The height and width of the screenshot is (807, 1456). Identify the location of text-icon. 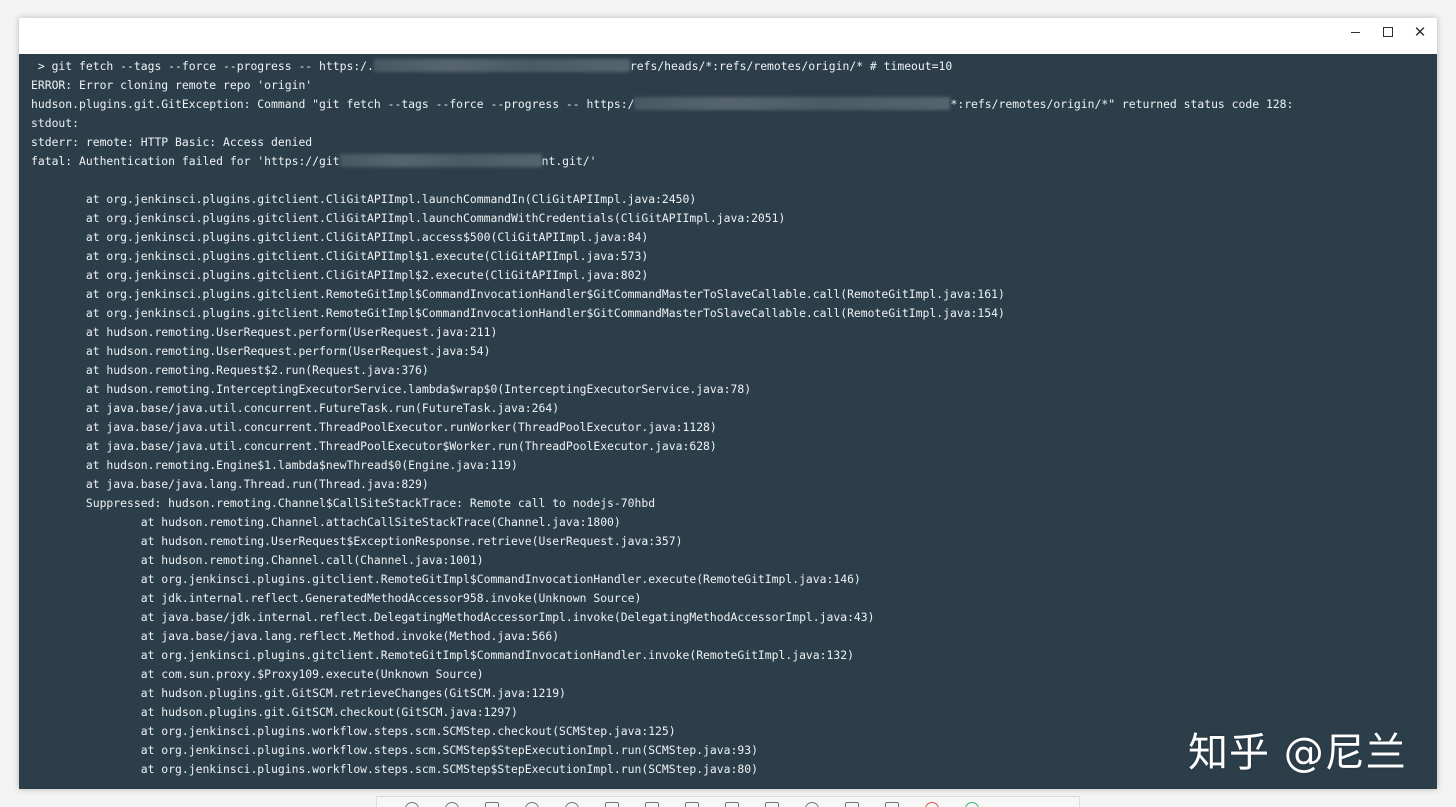
(772, 804).